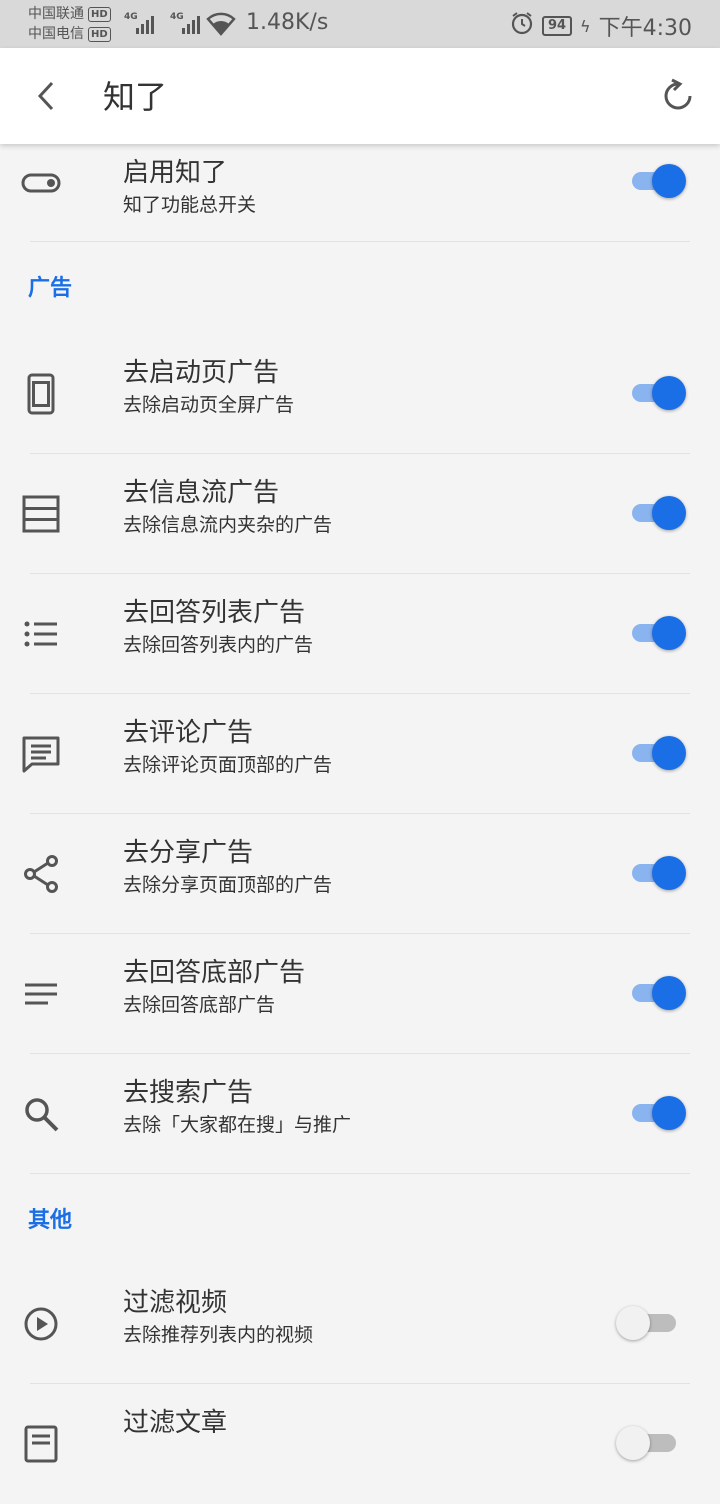  I want to click on section-label: 其他, so click(50, 1220).